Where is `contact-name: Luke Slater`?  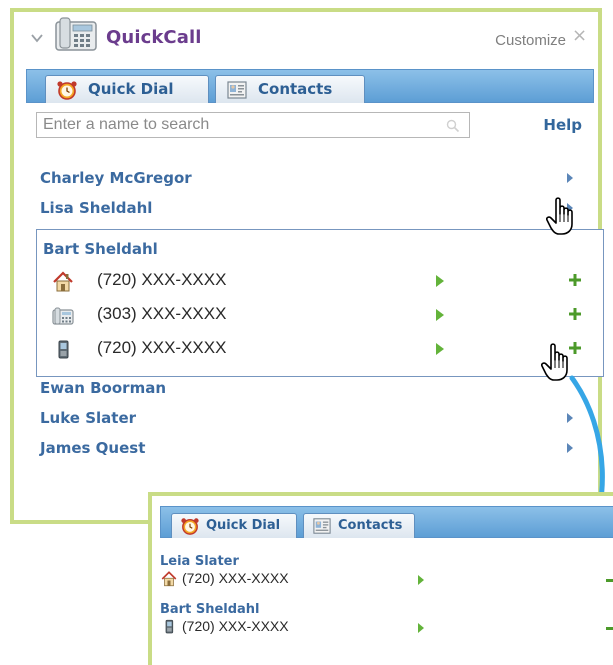 contact-name: Luke Slater is located at coordinates (88, 418).